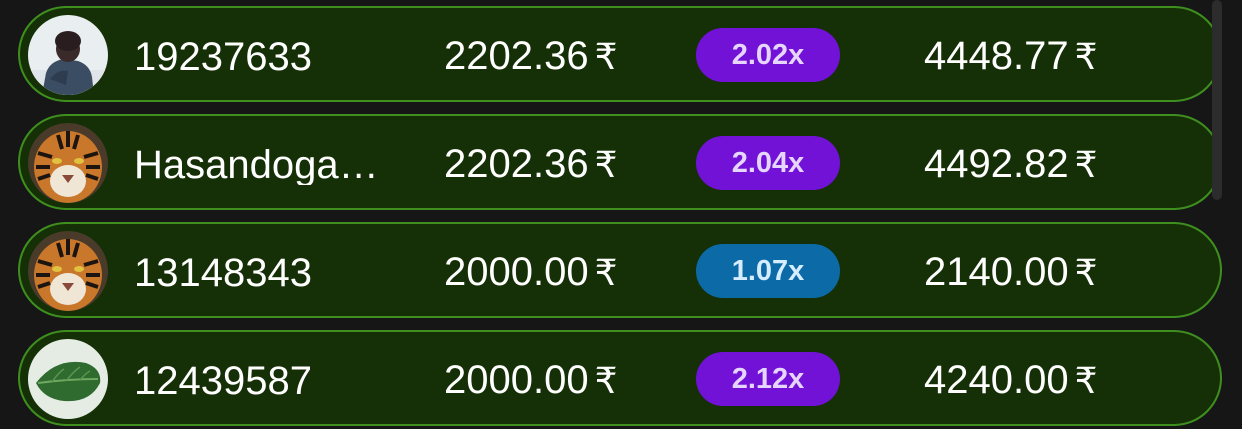 The width and height of the screenshot is (1242, 429). What do you see at coordinates (996, 56) in the screenshot?
I see `win-value: 4448.77` at bounding box center [996, 56].